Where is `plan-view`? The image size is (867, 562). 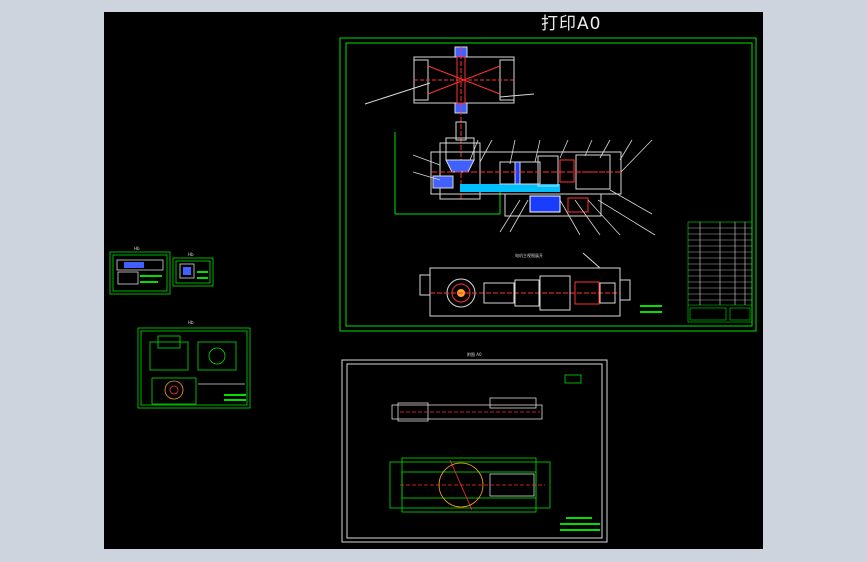
plan-view is located at coordinates (525, 284).